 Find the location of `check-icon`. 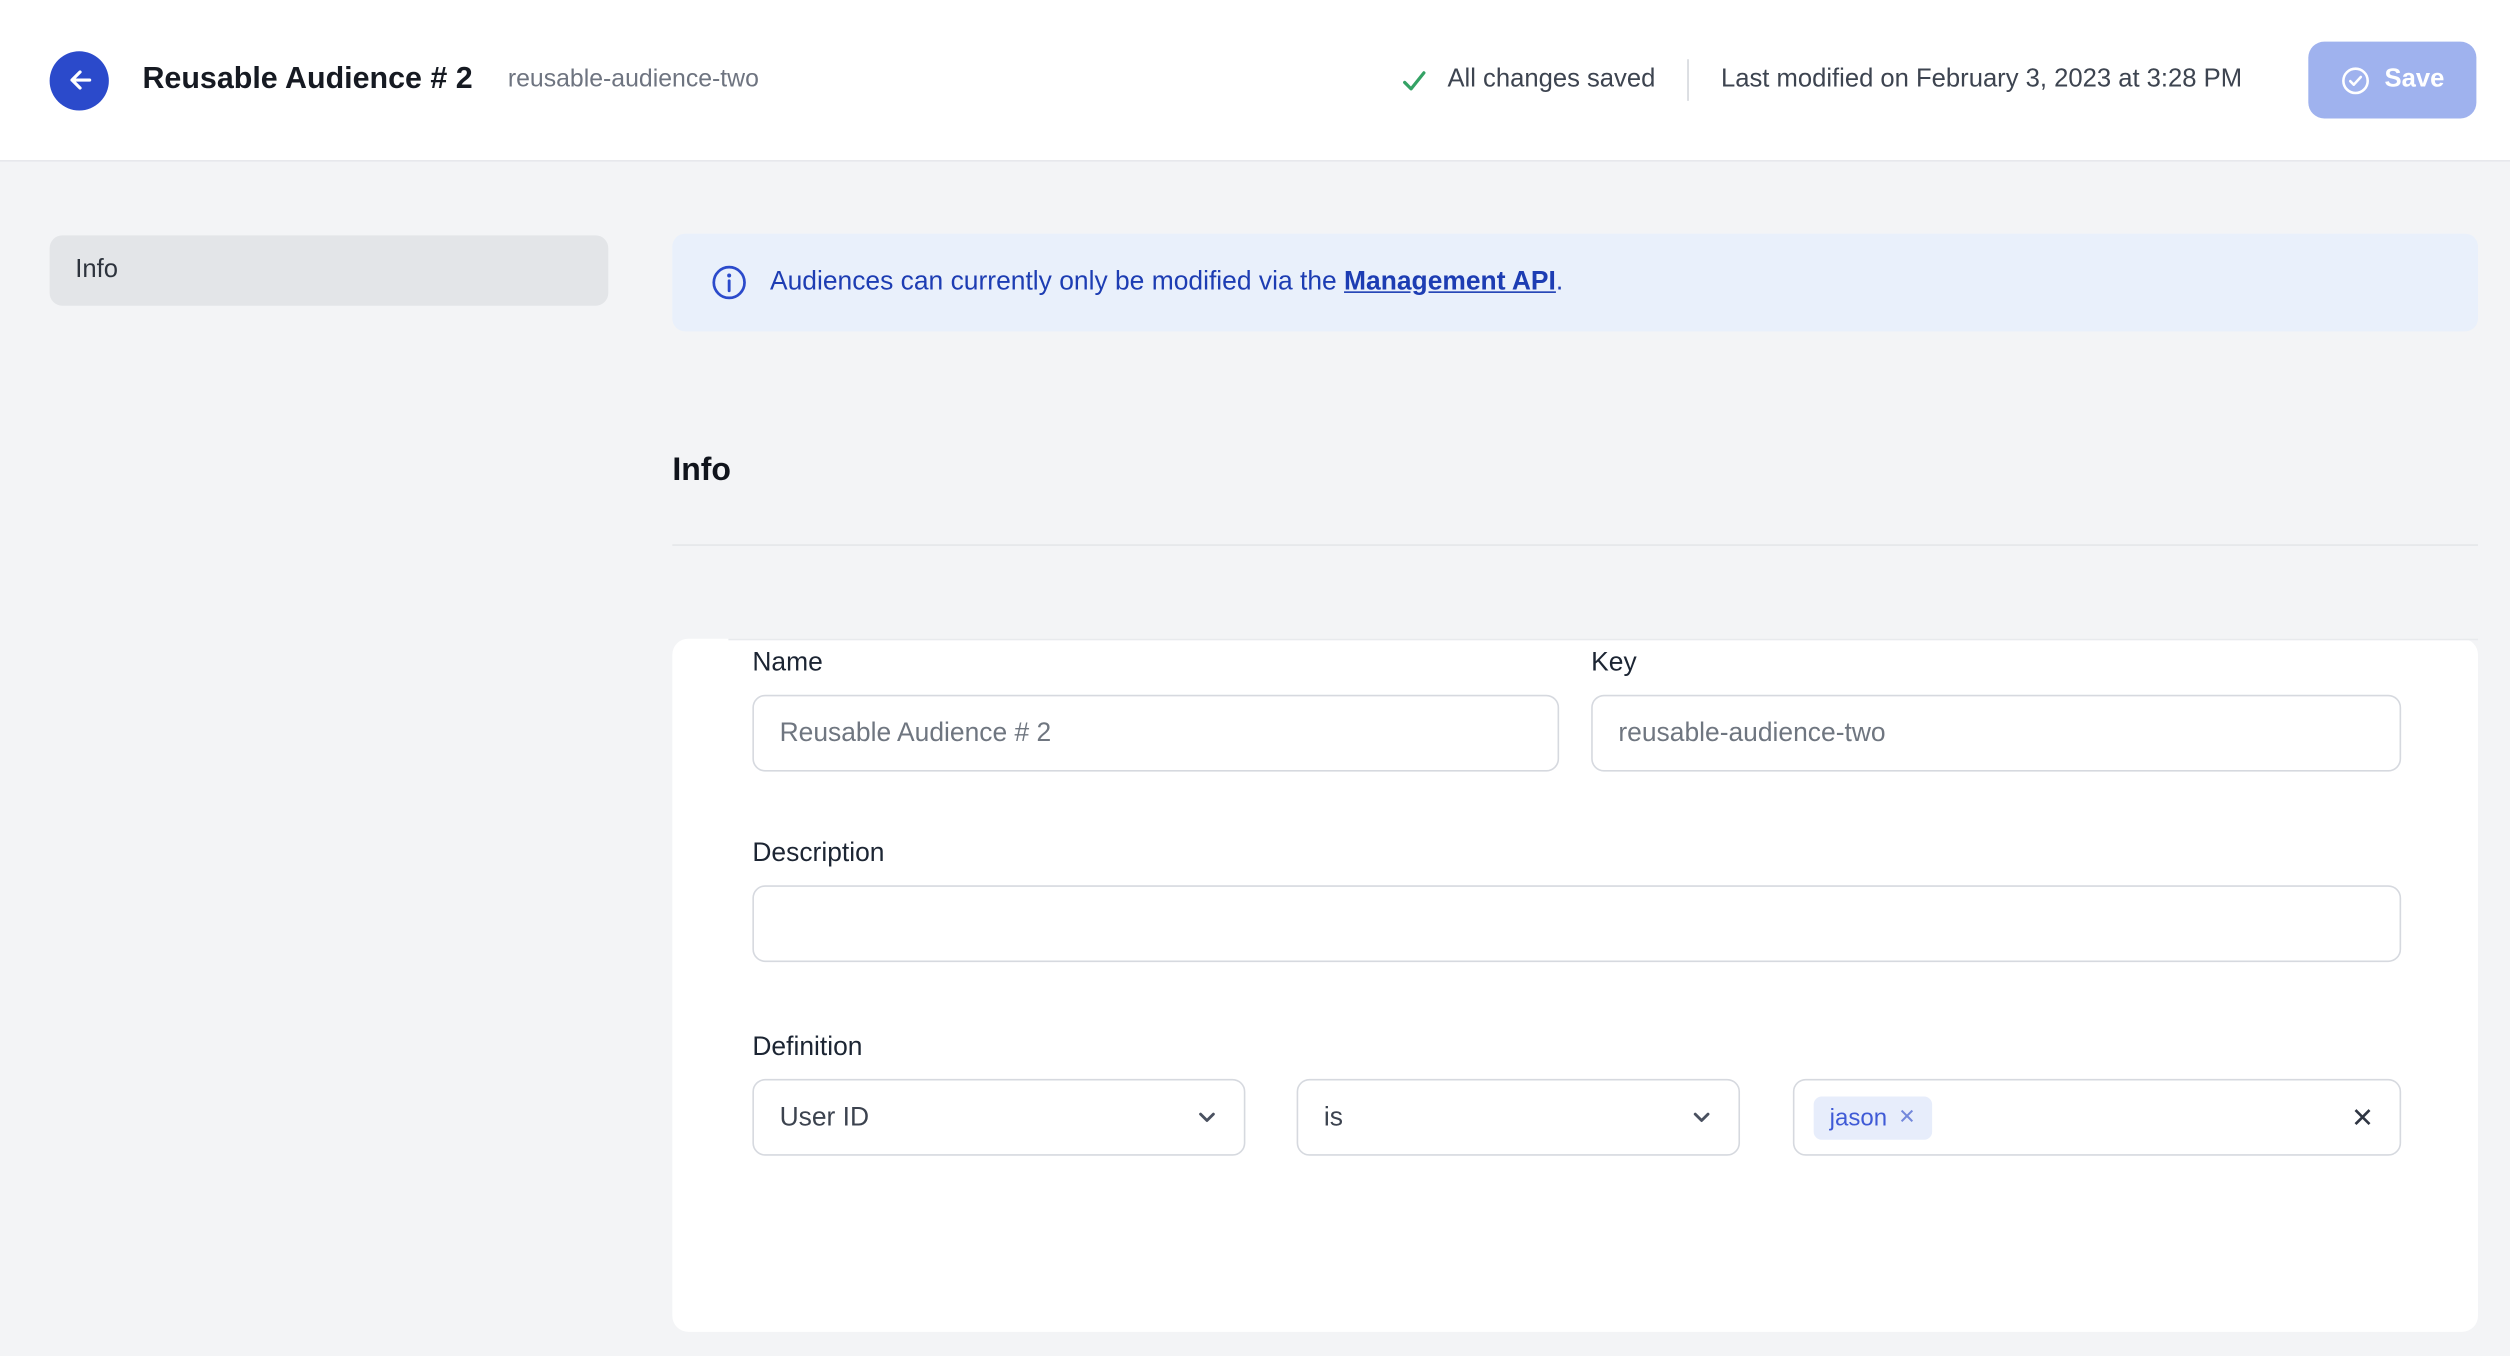

check-icon is located at coordinates (1414, 80).